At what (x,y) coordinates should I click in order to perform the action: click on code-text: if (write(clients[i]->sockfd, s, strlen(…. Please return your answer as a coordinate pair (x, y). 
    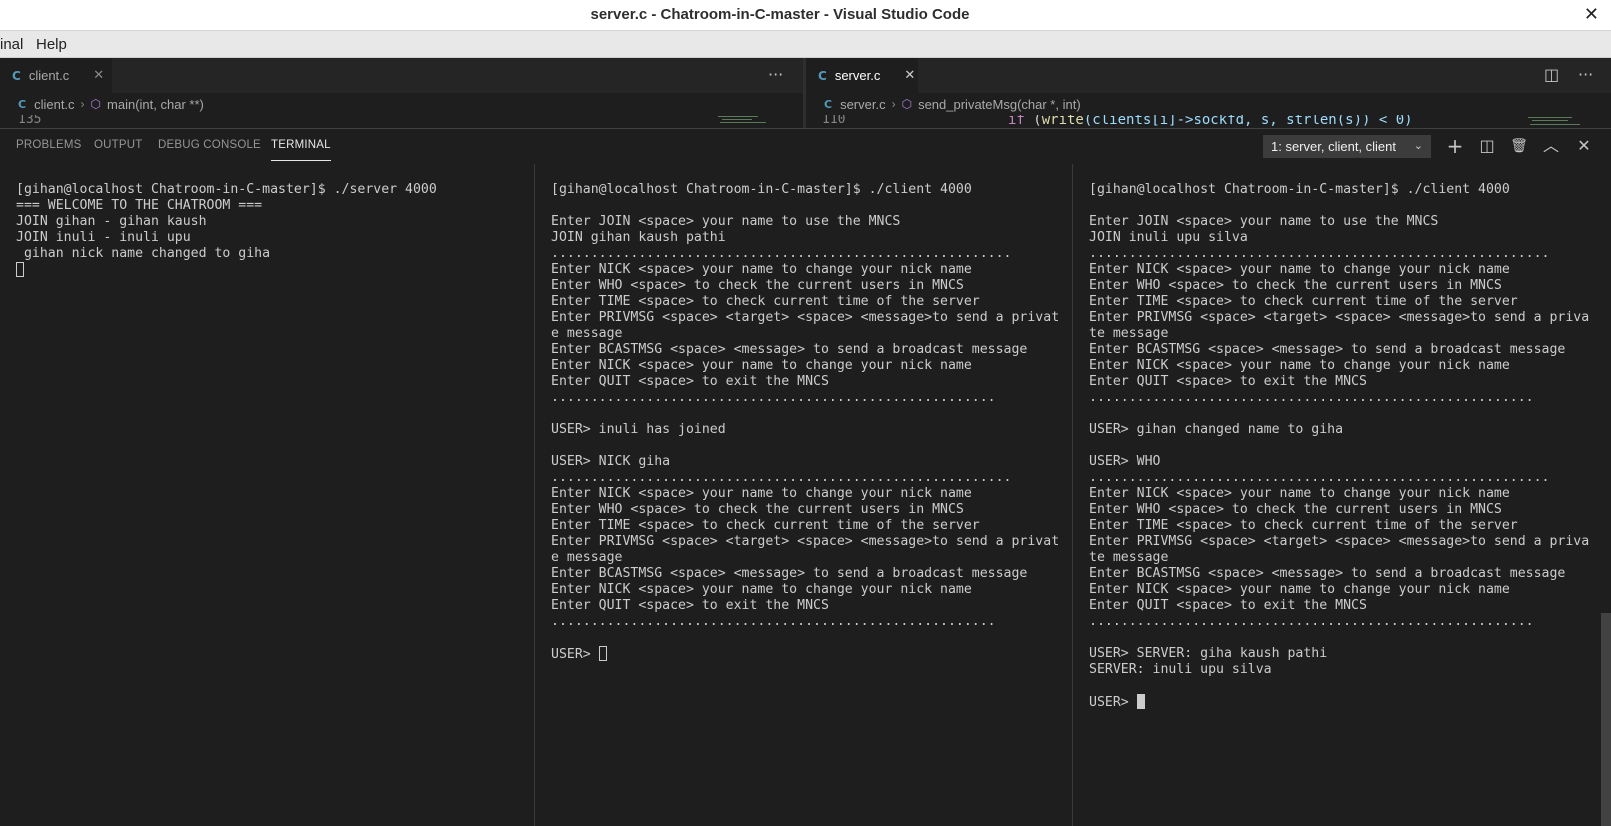
    Looking at the image, I should click on (1210, 121).